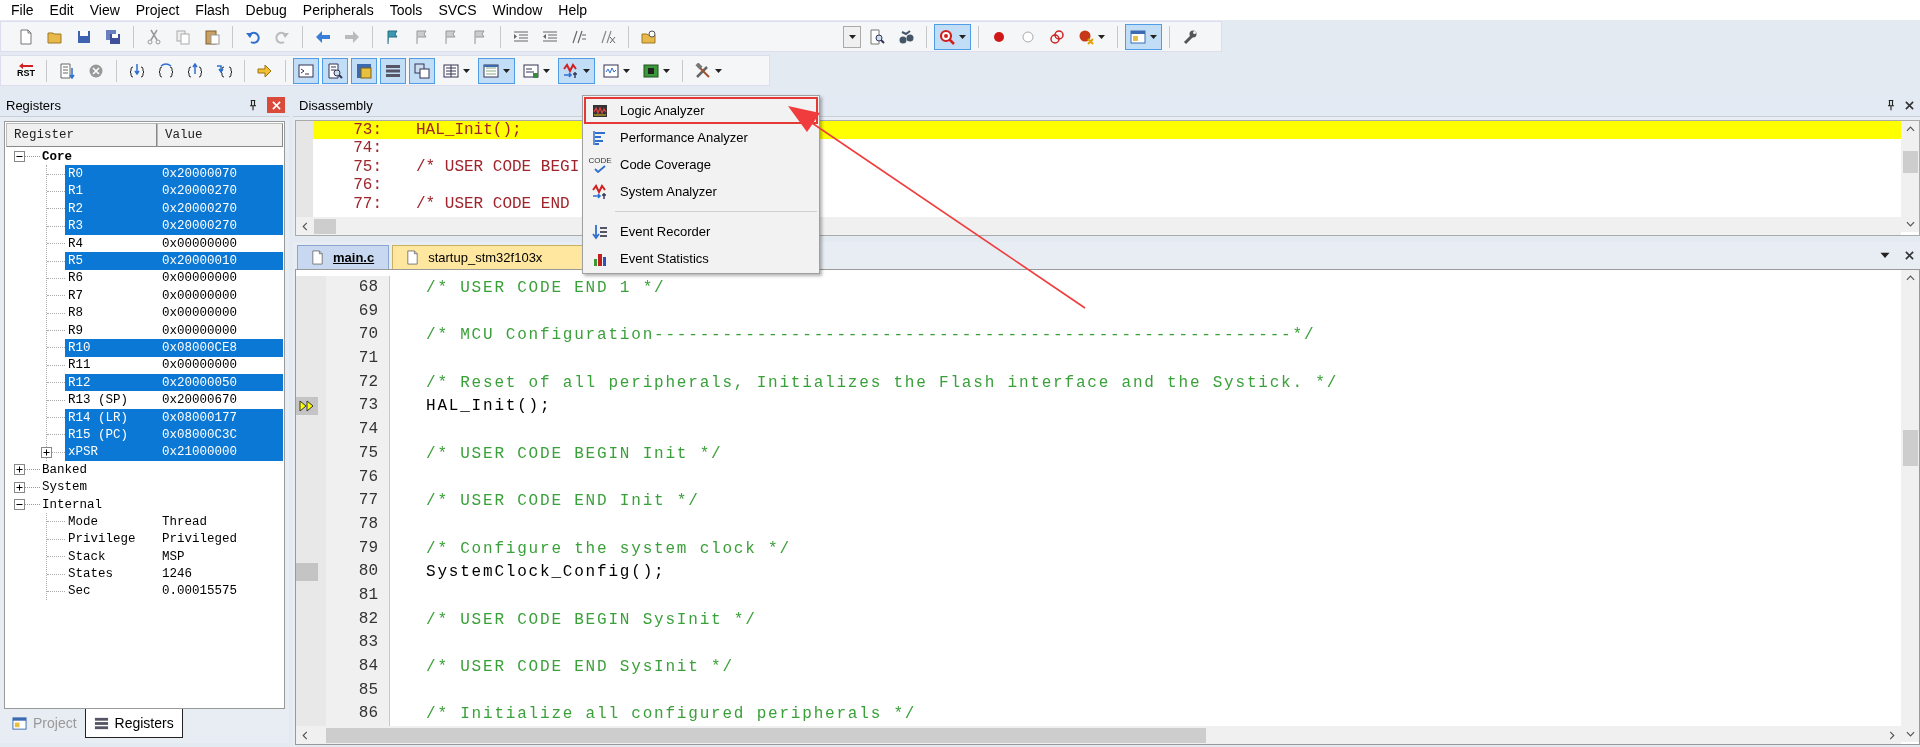 This screenshot has width=1920, height=747. Describe the element at coordinates (701, 164) in the screenshot. I see `menu-item: CODE Code Coverage` at that location.